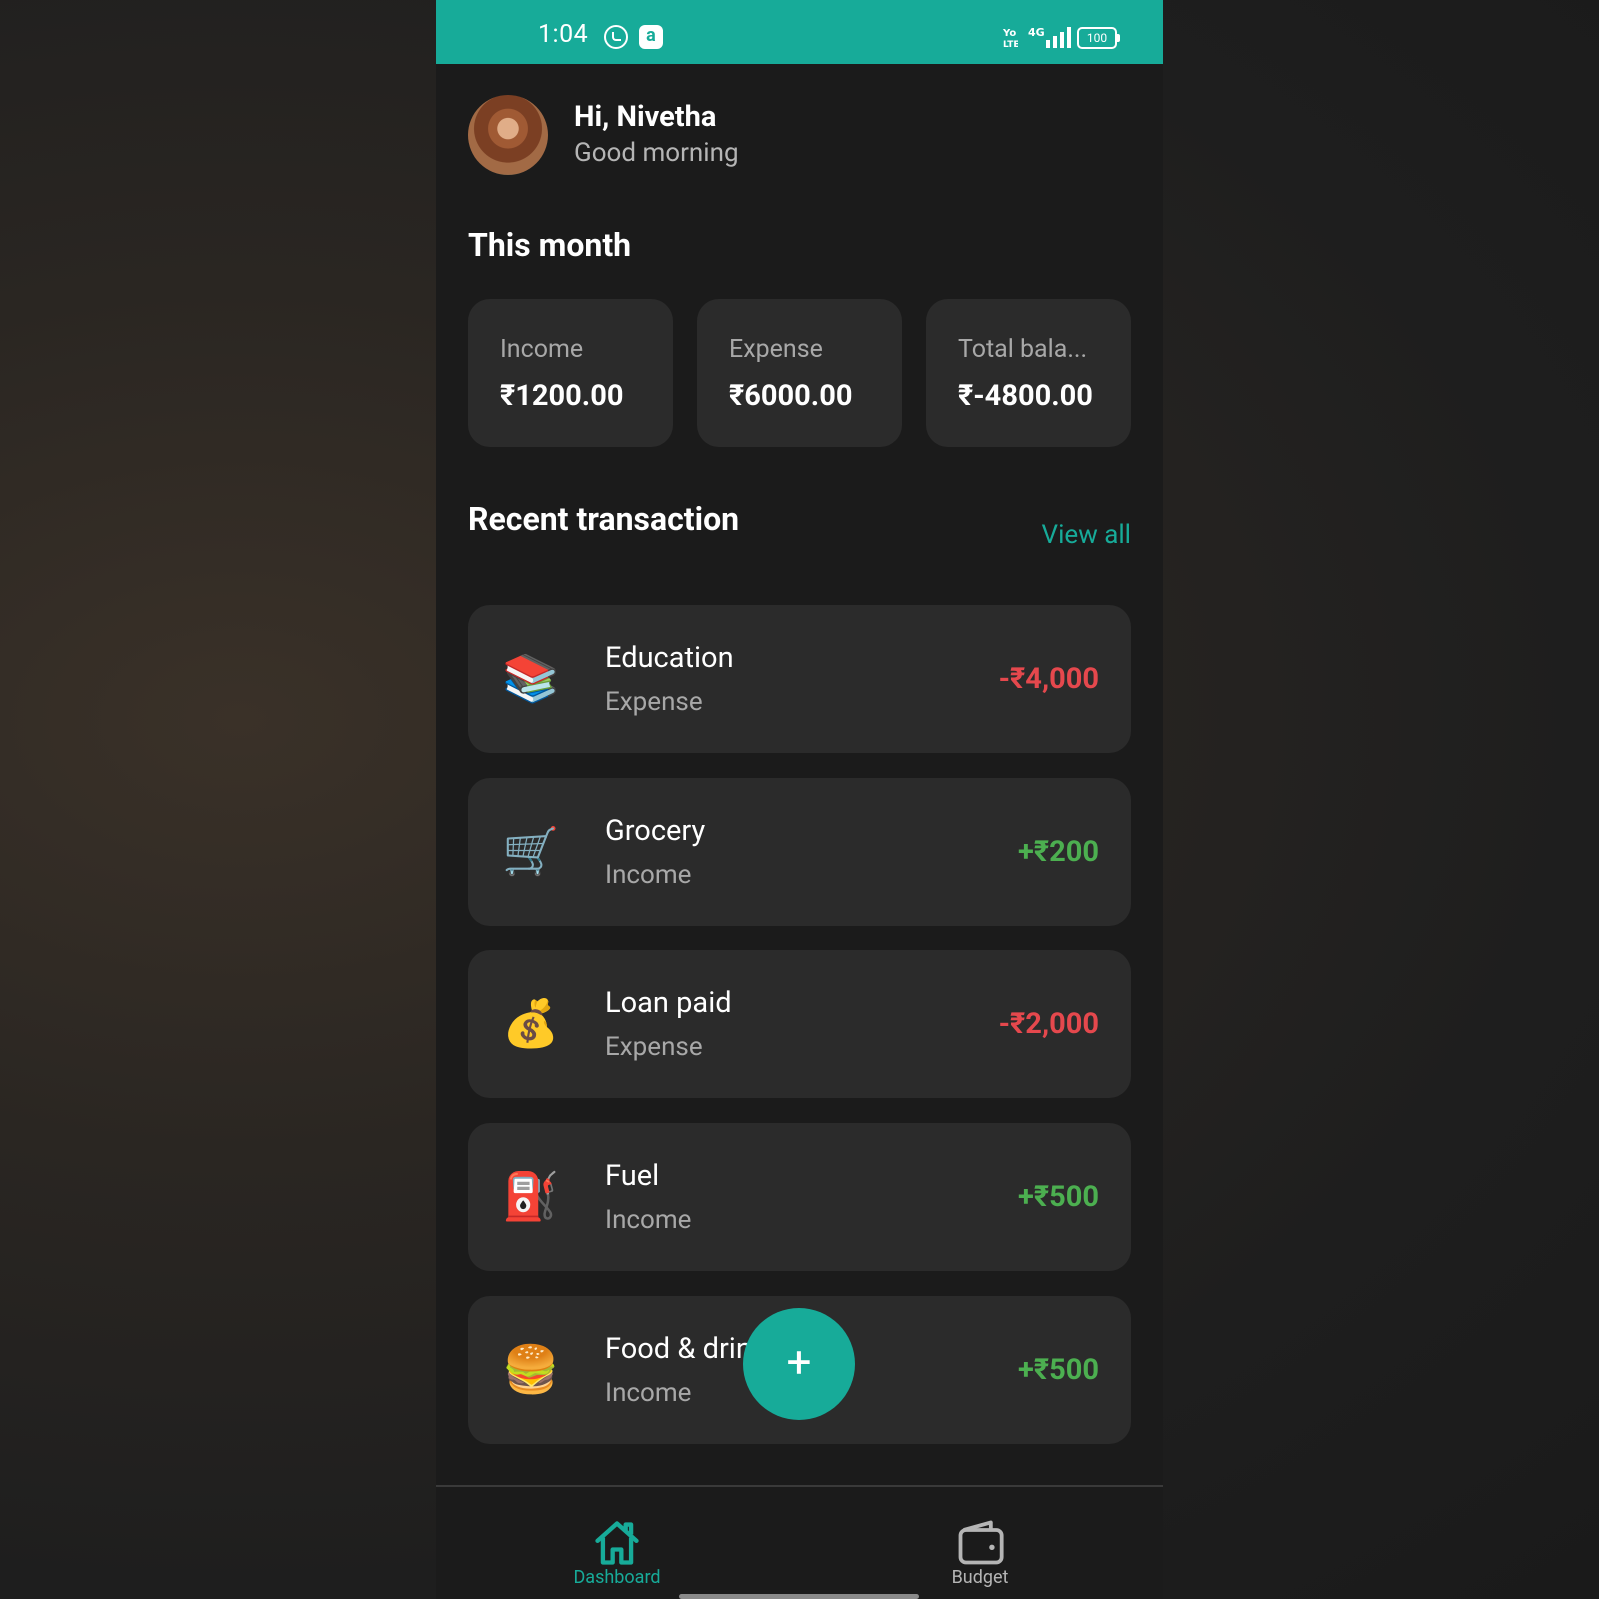  I want to click on greeting-title: Hi, Nivetha, so click(645, 117).